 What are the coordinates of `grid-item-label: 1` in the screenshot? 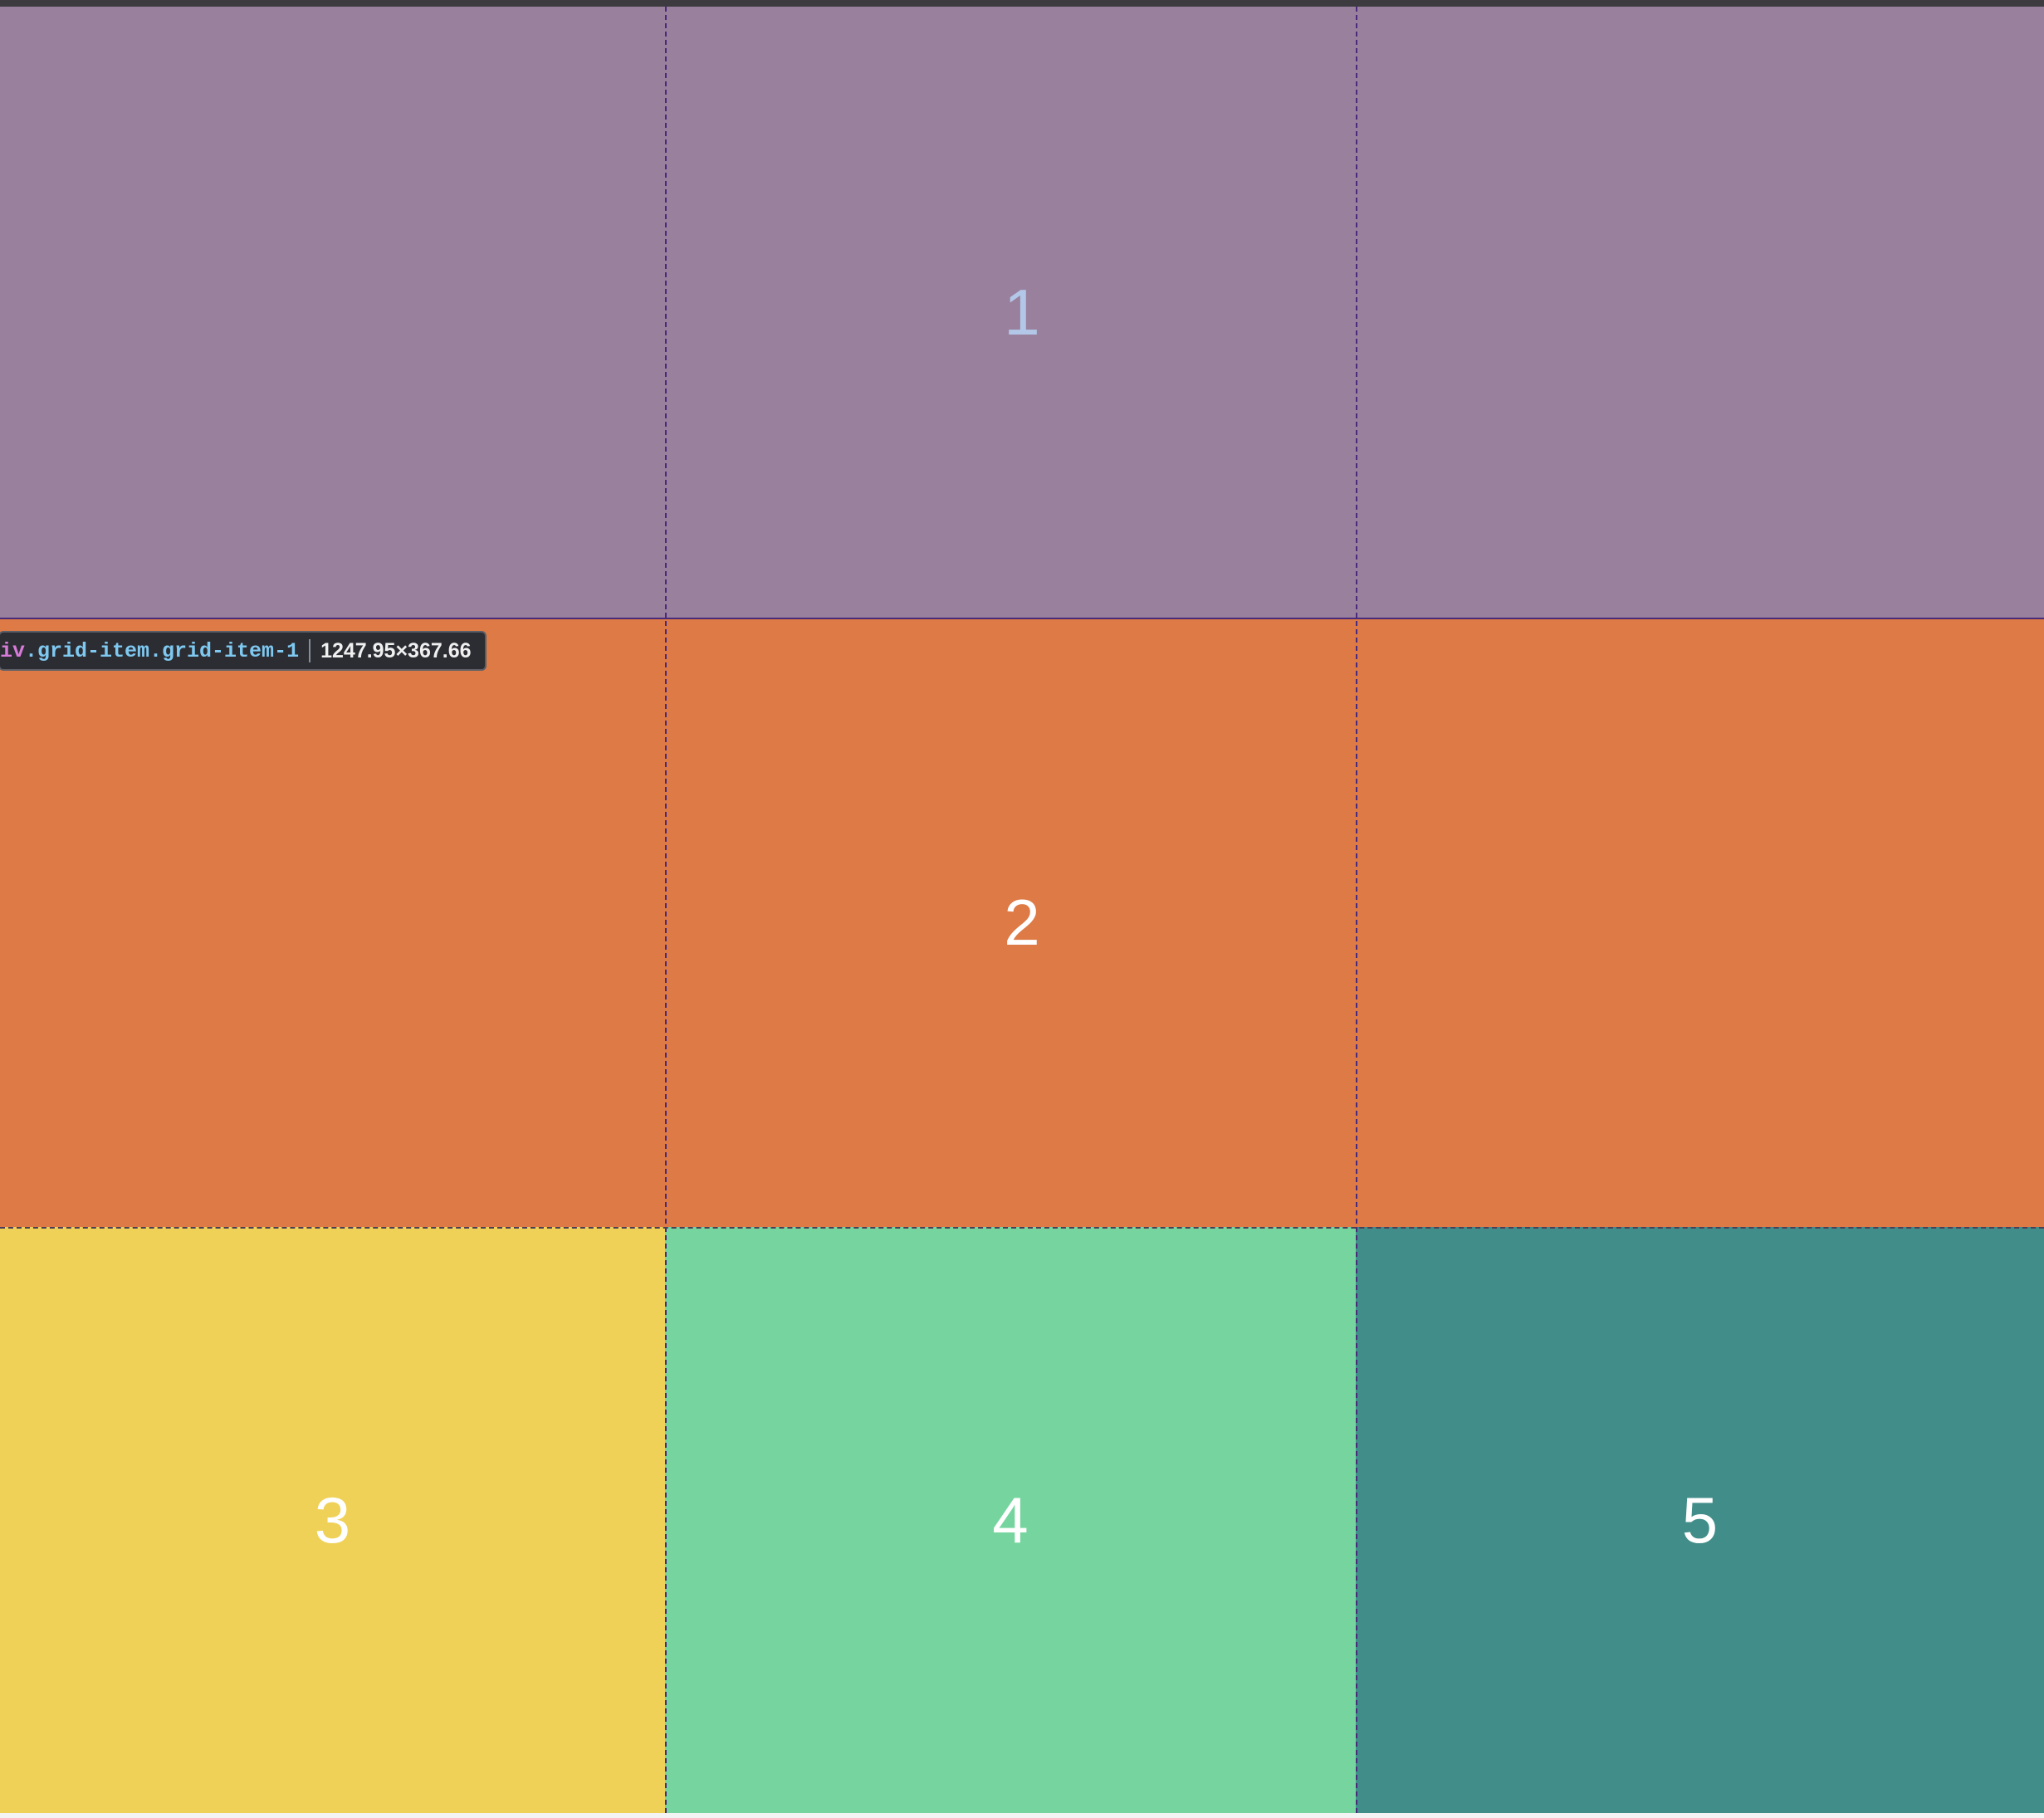 It's located at (1022, 312).